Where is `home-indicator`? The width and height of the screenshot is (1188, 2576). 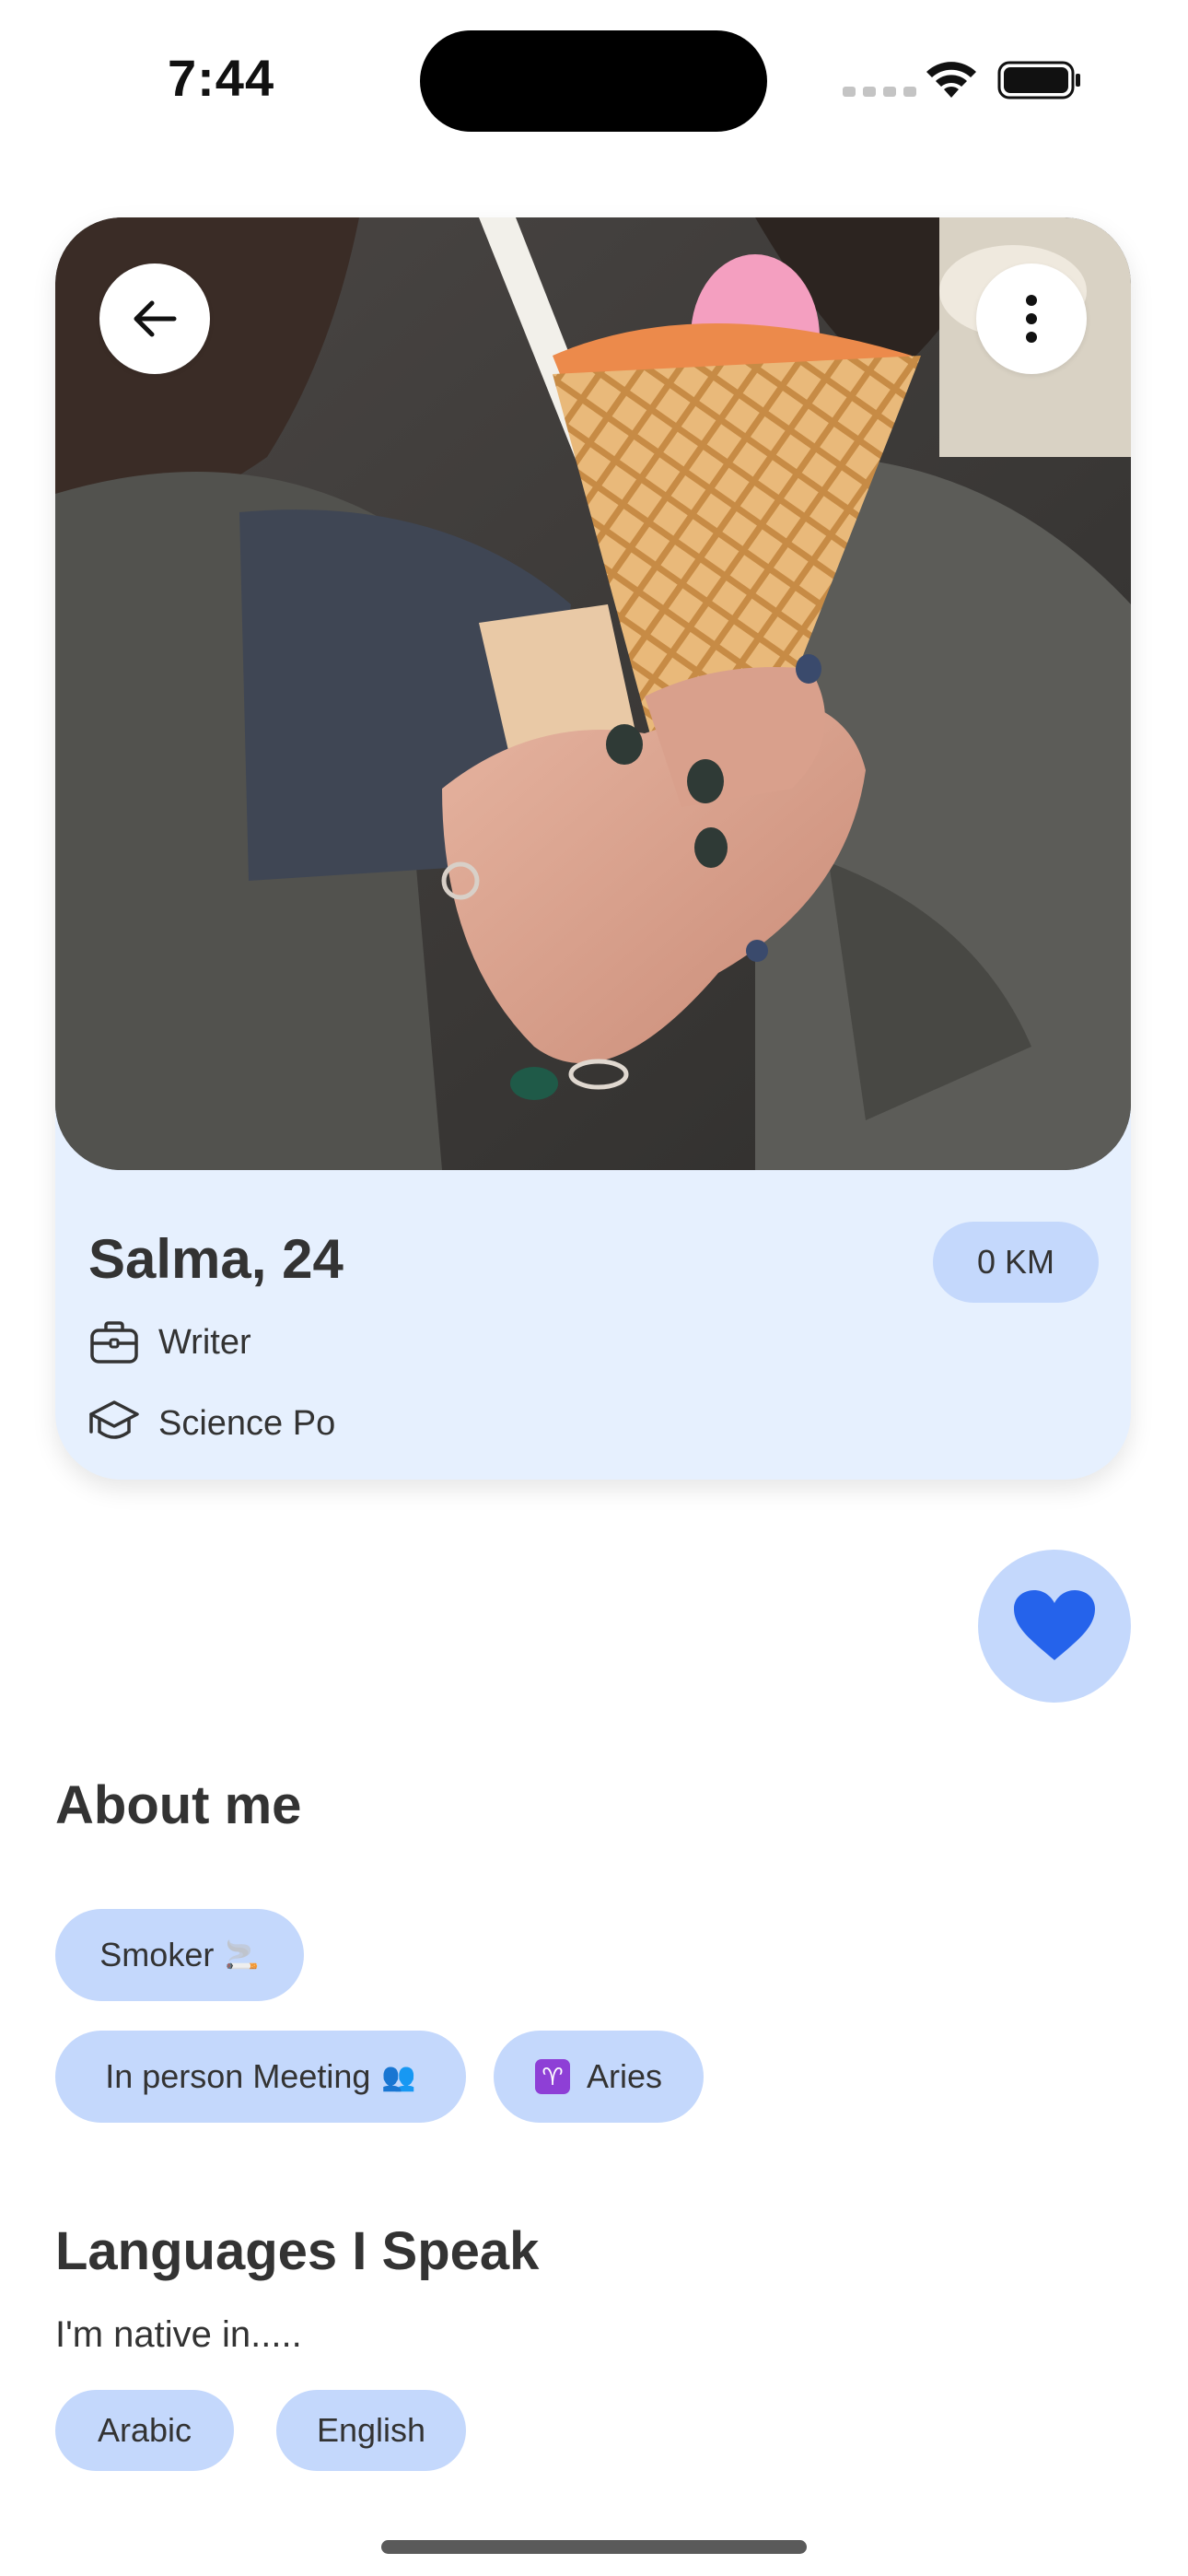
home-indicator is located at coordinates (594, 2547).